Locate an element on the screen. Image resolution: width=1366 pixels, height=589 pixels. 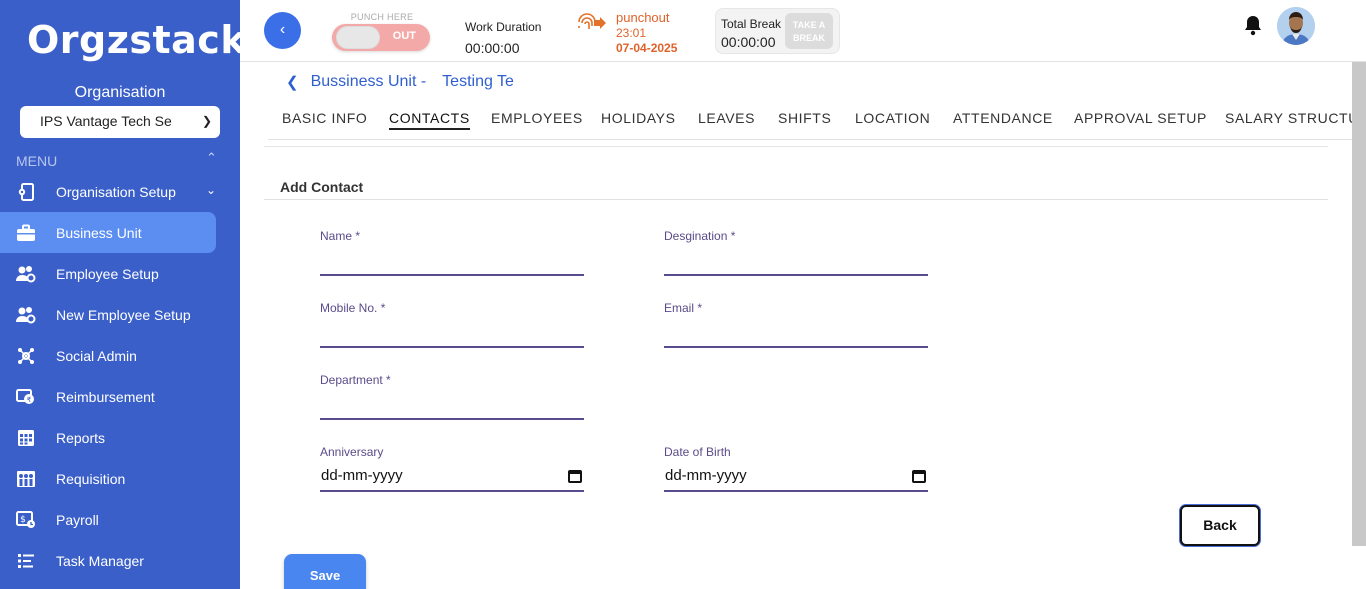
sidebar-item-organisation-setup: Organisation Setup ⌄ is located at coordinates (120, 191).